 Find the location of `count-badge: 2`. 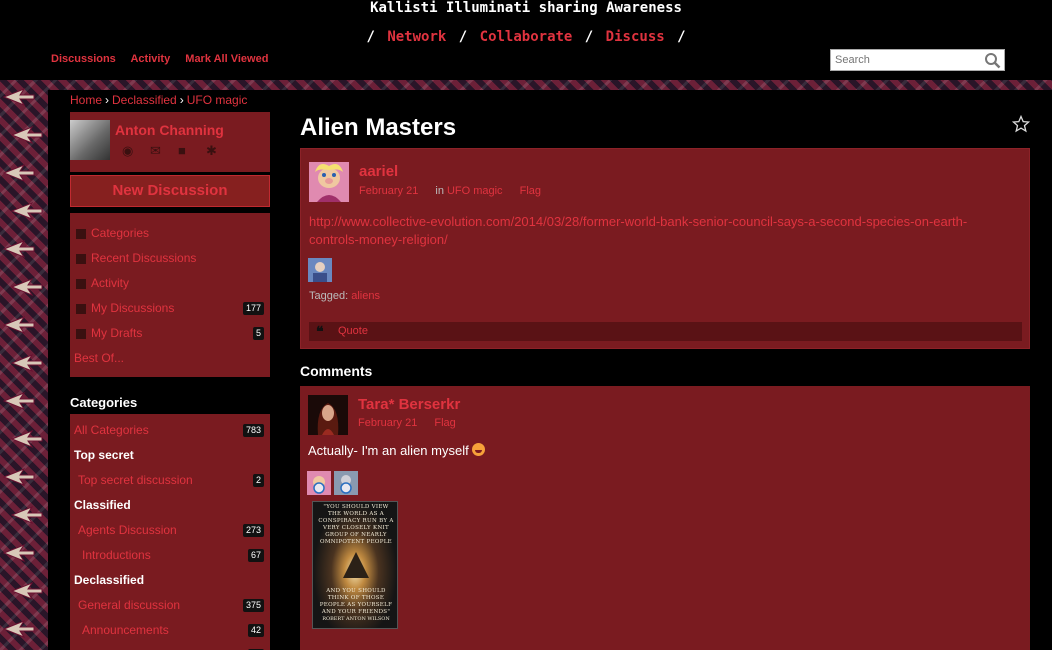

count-badge: 2 is located at coordinates (258, 480).